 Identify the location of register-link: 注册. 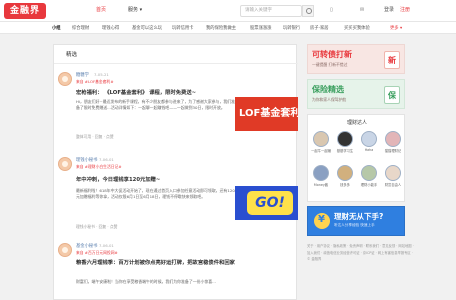
(405, 9).